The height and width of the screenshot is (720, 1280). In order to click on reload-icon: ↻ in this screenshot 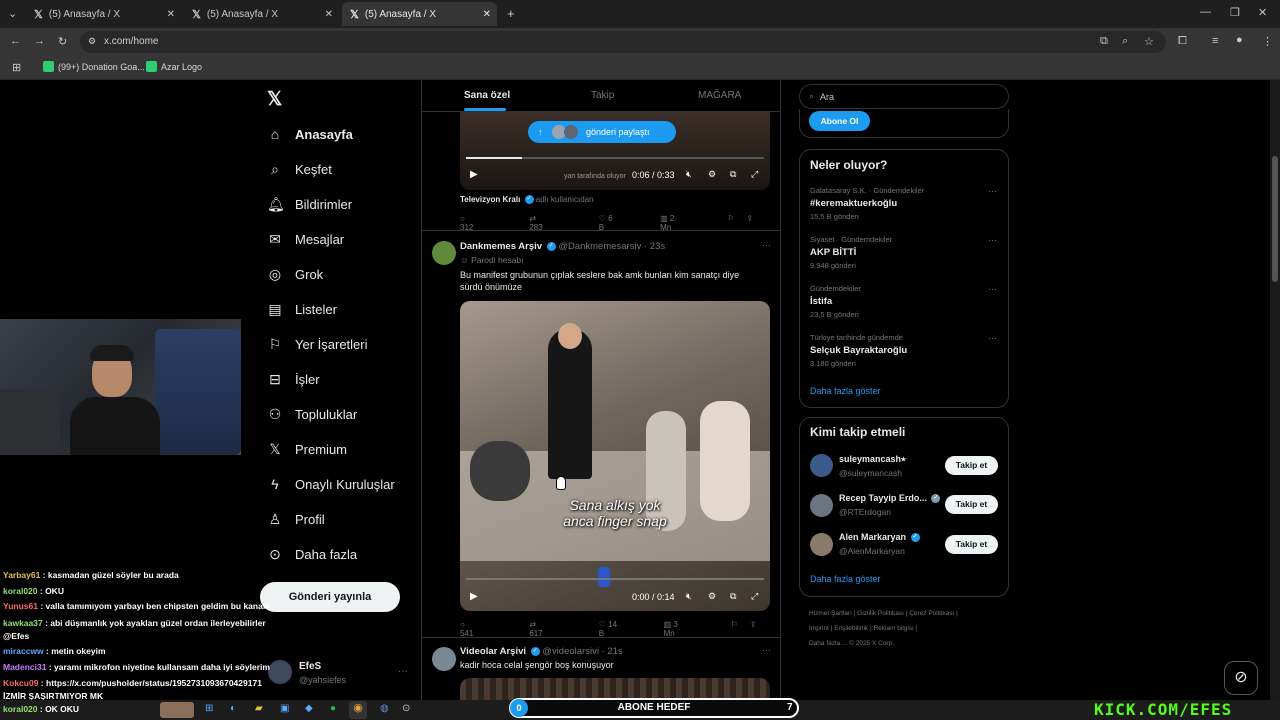, I will do `click(62, 41)`.